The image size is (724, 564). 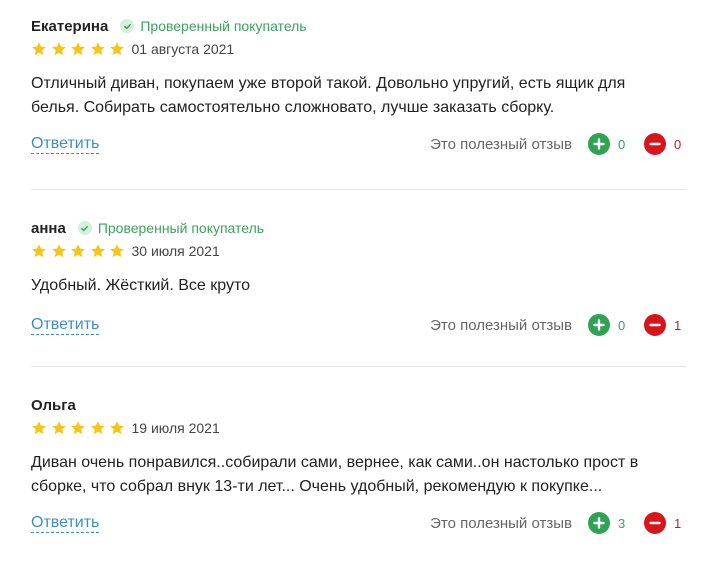 What do you see at coordinates (141, 285) in the screenshot?
I see `review-text: Удобный. Жёсткий. Все круто` at bounding box center [141, 285].